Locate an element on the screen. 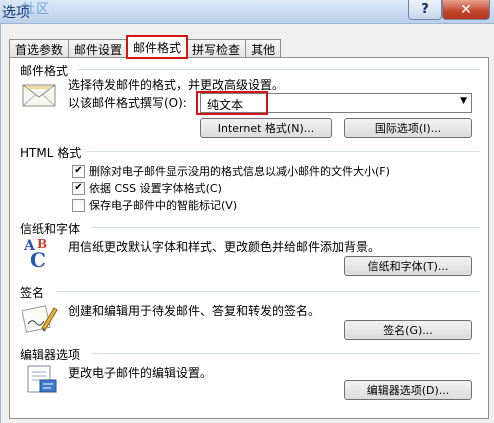  svg-text: C is located at coordinates (38, 259).